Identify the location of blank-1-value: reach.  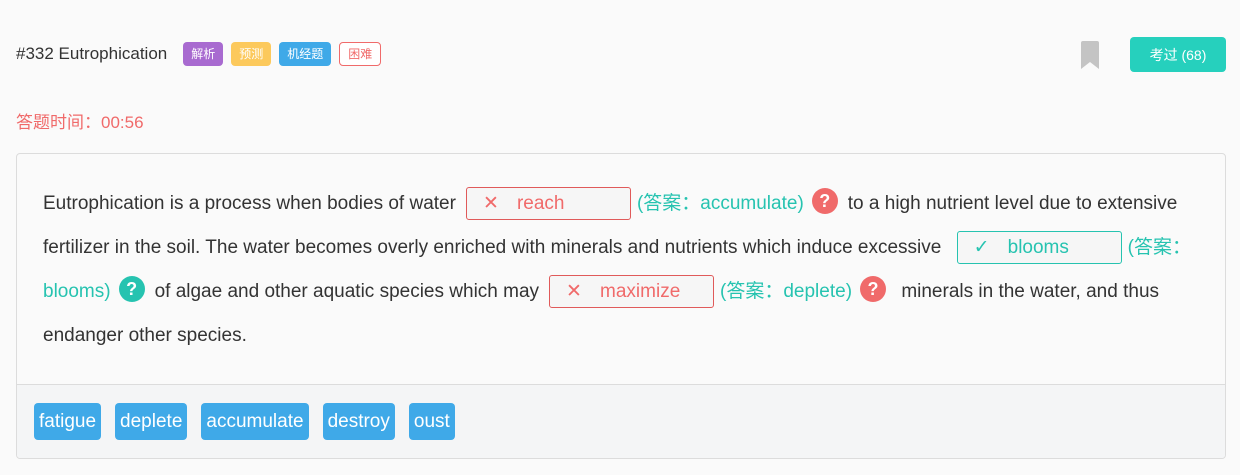
(540, 204).